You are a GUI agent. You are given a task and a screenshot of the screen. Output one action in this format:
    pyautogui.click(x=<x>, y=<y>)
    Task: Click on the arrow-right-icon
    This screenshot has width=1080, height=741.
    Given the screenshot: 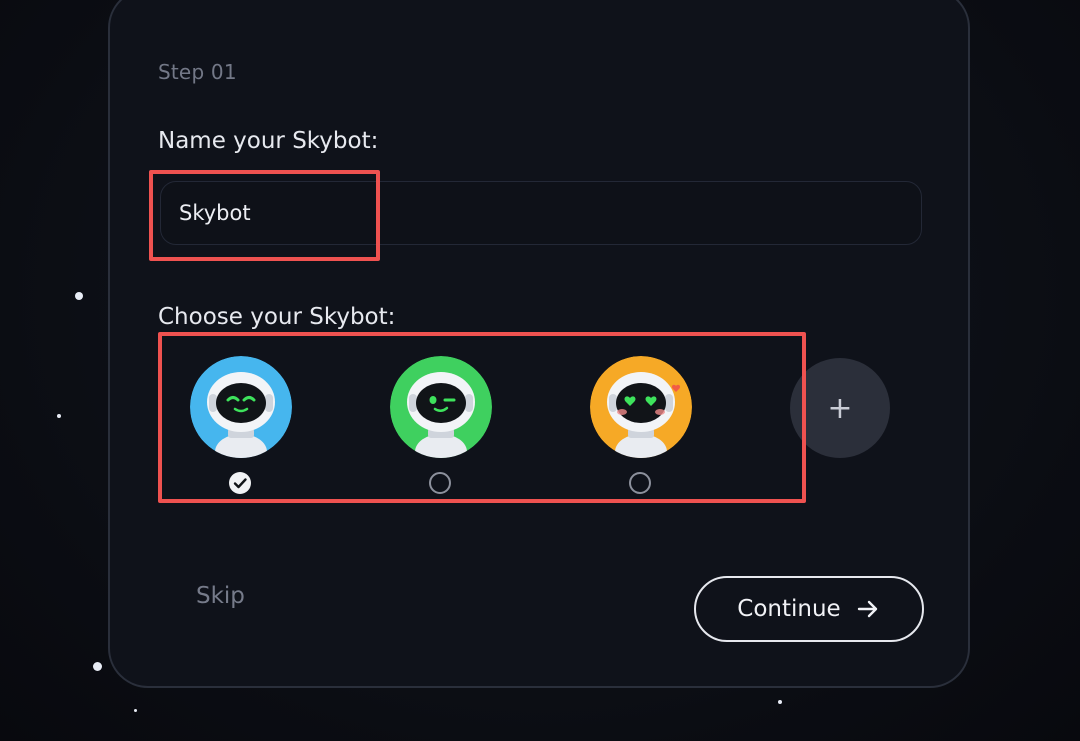 What is the action you would take?
    pyautogui.click(x=867, y=609)
    